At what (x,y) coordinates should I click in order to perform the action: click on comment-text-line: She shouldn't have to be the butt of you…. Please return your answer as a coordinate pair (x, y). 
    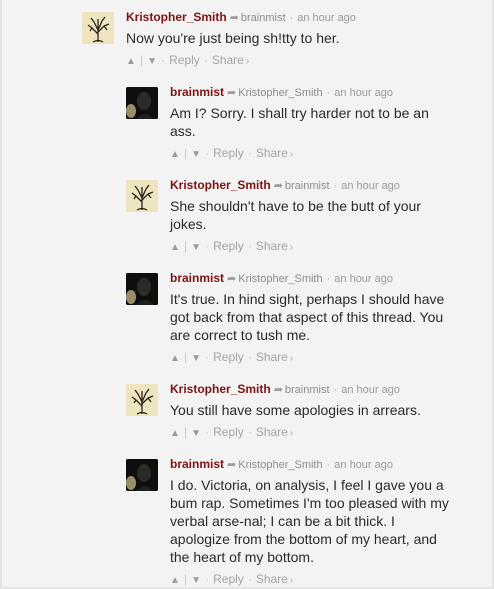
    Looking at the image, I should click on (295, 206).